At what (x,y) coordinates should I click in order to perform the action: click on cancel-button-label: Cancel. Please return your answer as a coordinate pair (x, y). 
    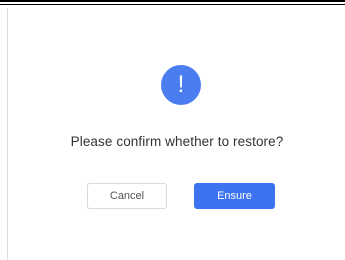
    Looking at the image, I should click on (127, 196).